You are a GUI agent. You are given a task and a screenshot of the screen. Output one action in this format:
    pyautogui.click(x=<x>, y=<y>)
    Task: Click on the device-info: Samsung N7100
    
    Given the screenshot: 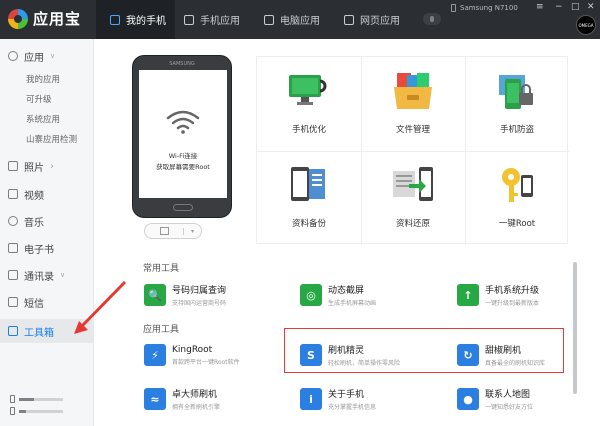 What is the action you would take?
    pyautogui.click(x=484, y=8)
    